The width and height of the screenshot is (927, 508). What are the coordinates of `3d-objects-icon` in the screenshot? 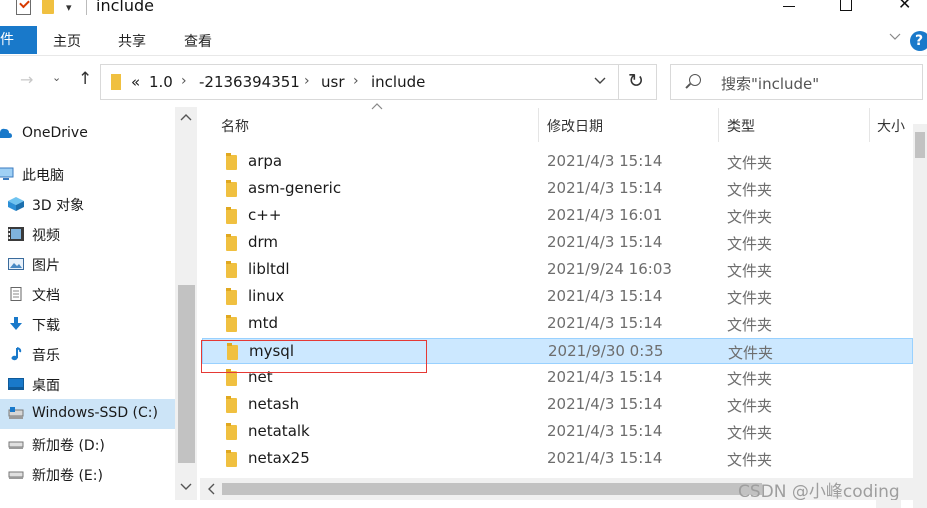 It's located at (16, 204).